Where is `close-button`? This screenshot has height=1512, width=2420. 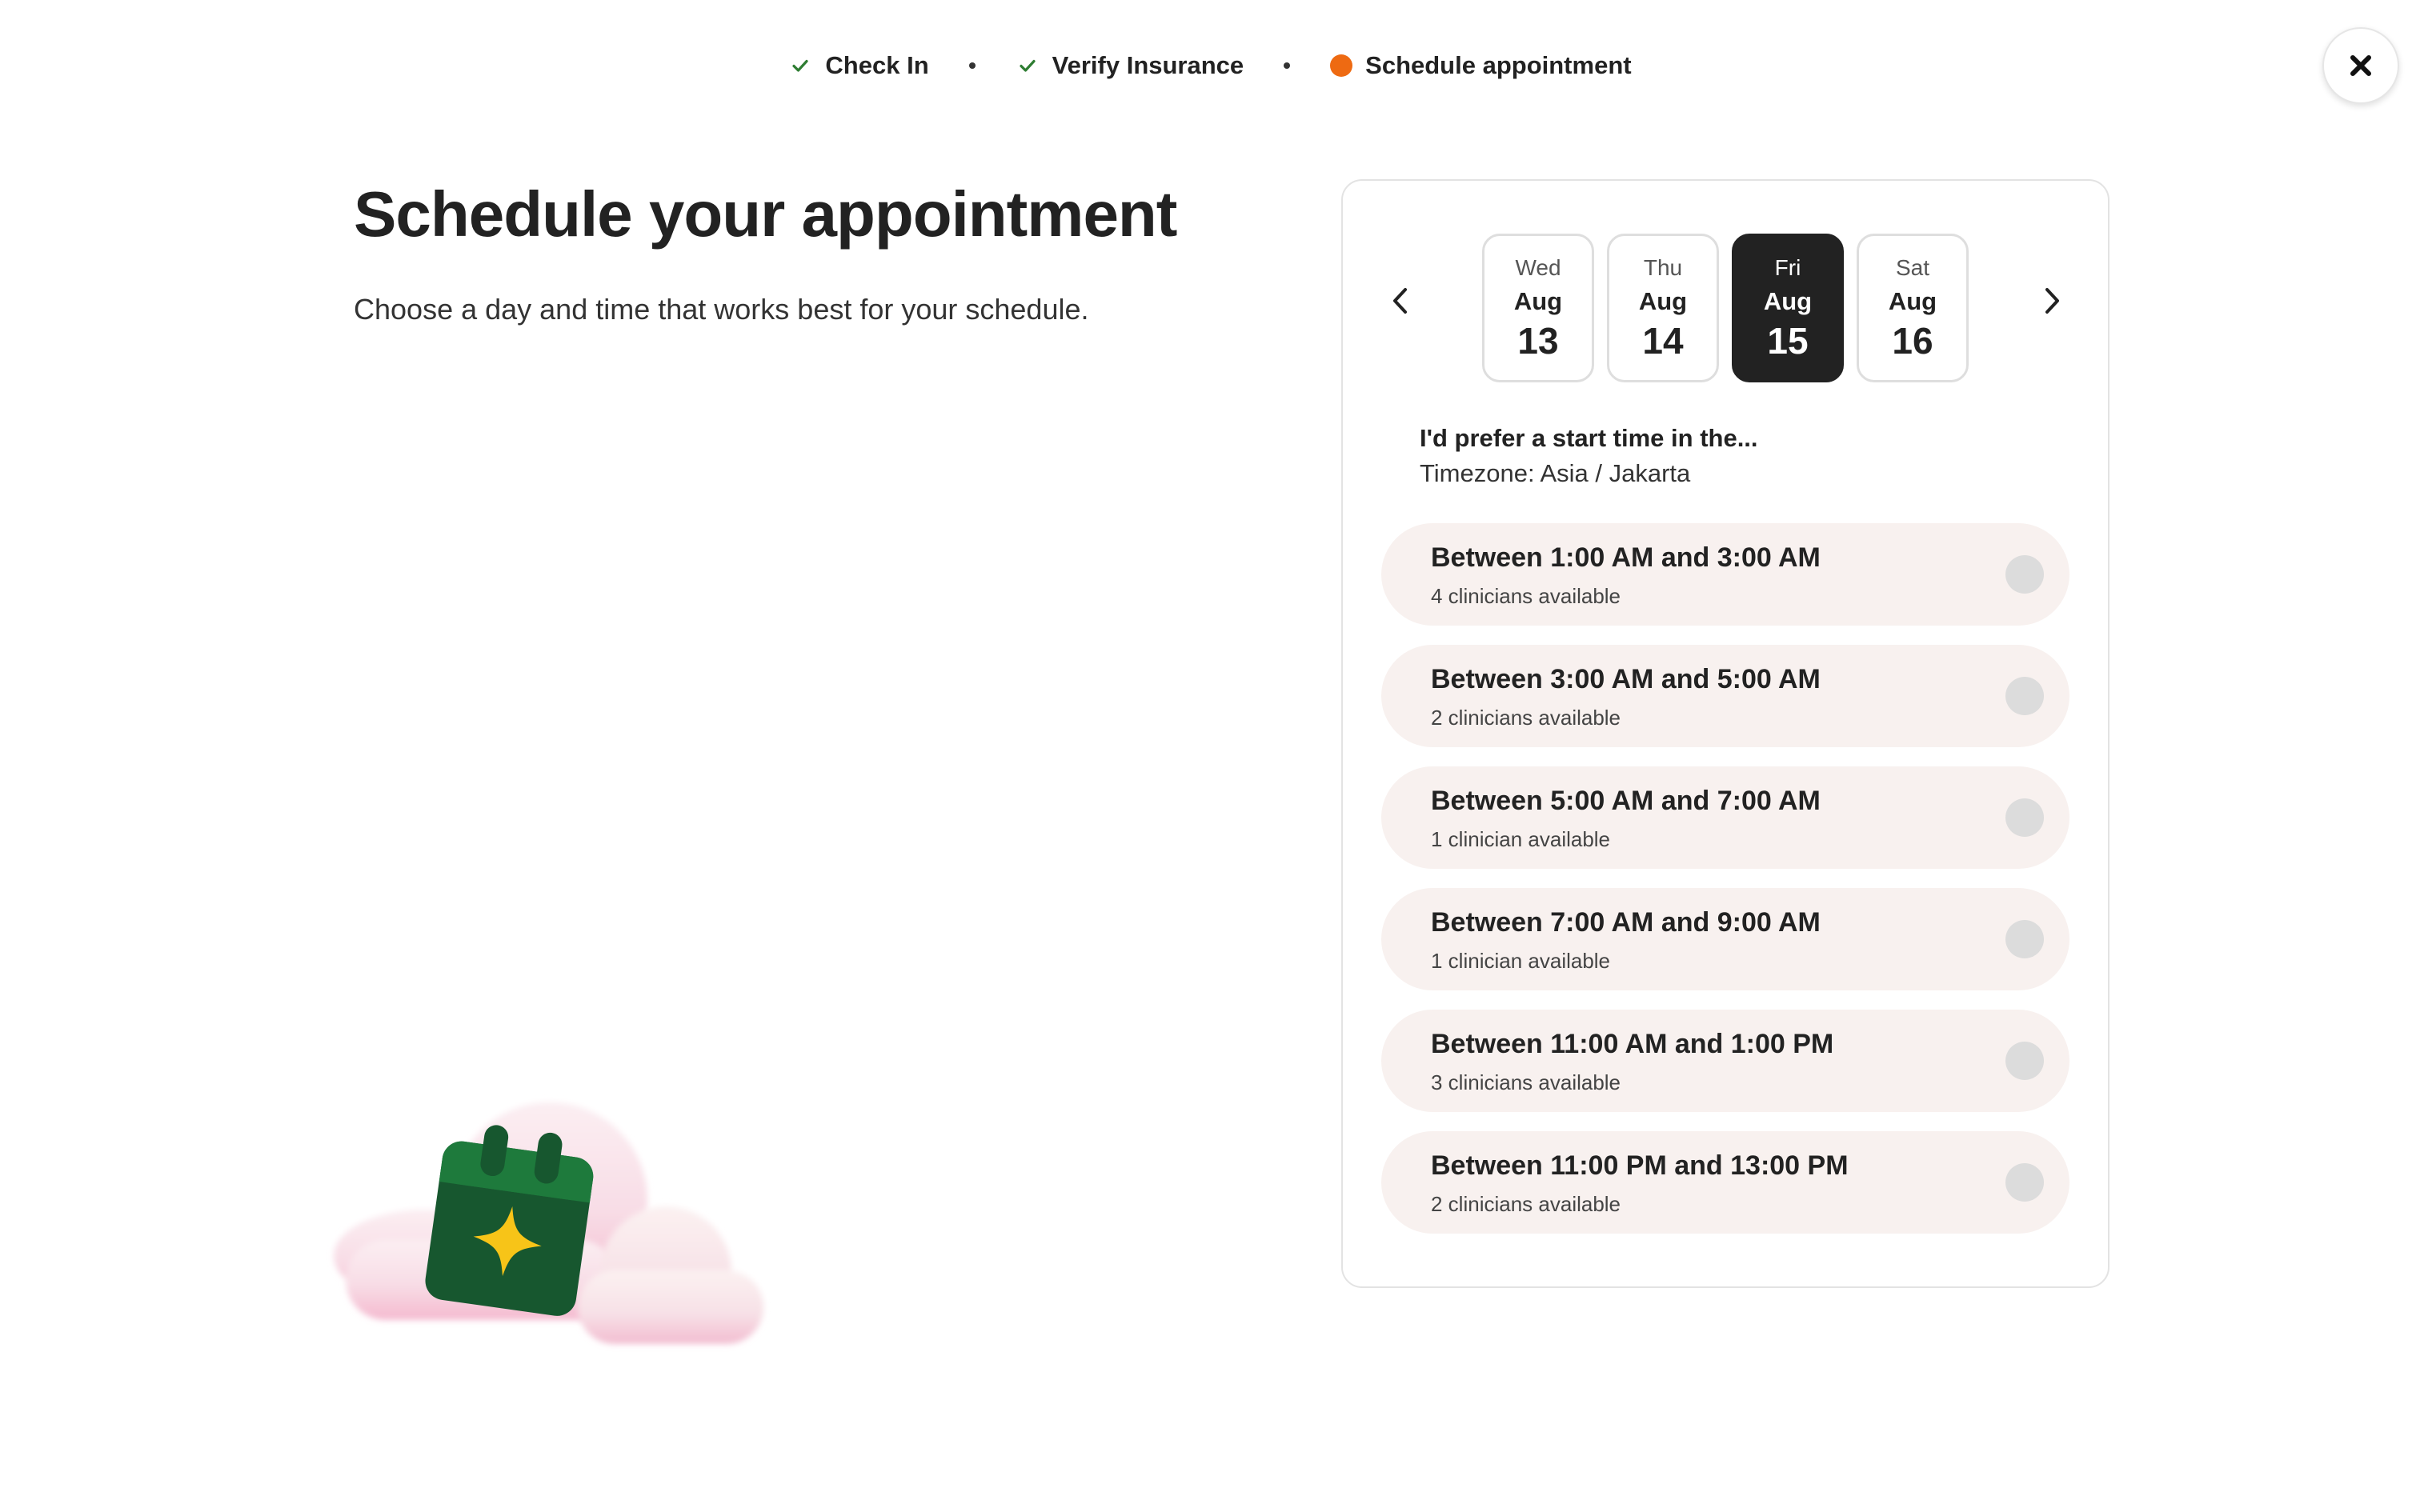 close-button is located at coordinates (2360, 65).